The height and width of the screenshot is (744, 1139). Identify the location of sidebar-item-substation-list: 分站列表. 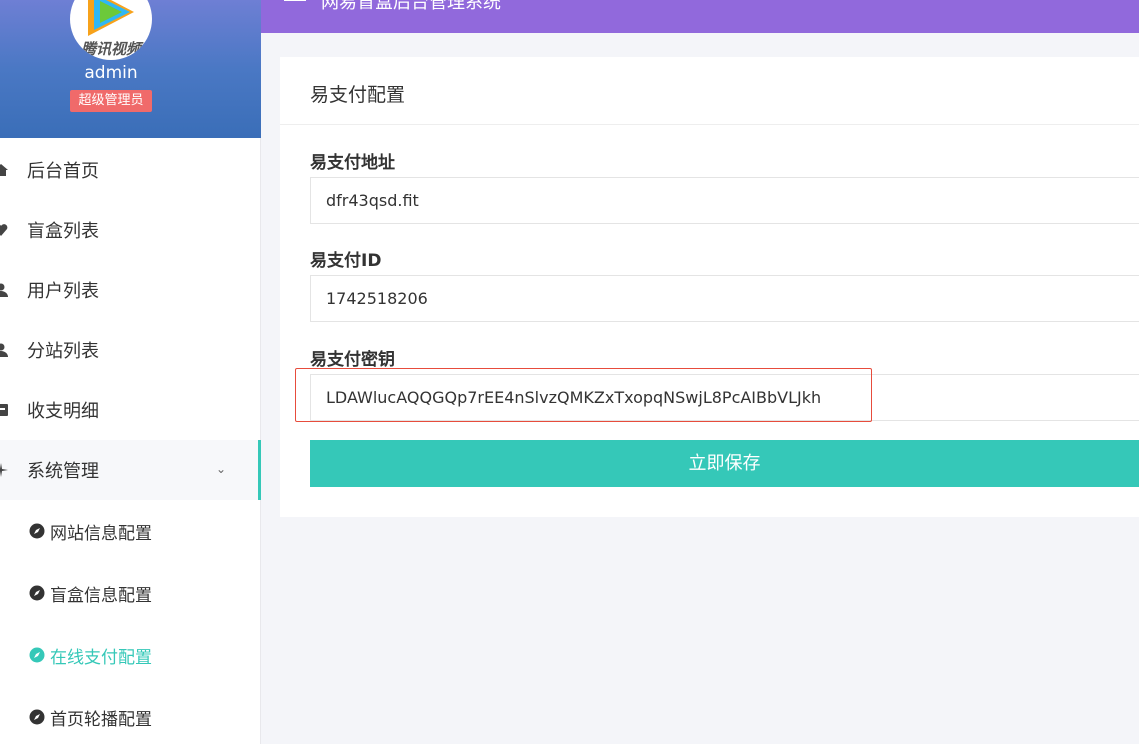
(130, 350).